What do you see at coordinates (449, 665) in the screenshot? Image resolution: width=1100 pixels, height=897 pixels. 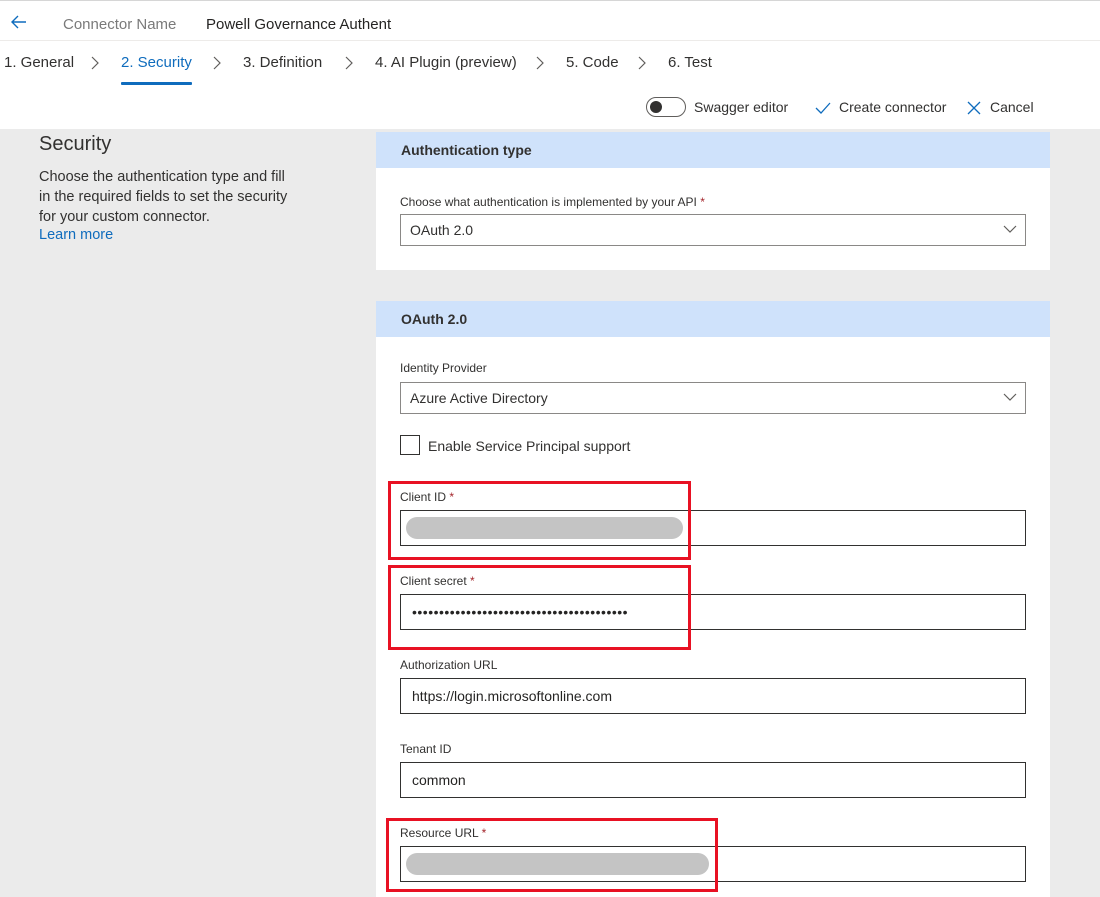 I see `authorization-url-label: Authorization URL` at bounding box center [449, 665].